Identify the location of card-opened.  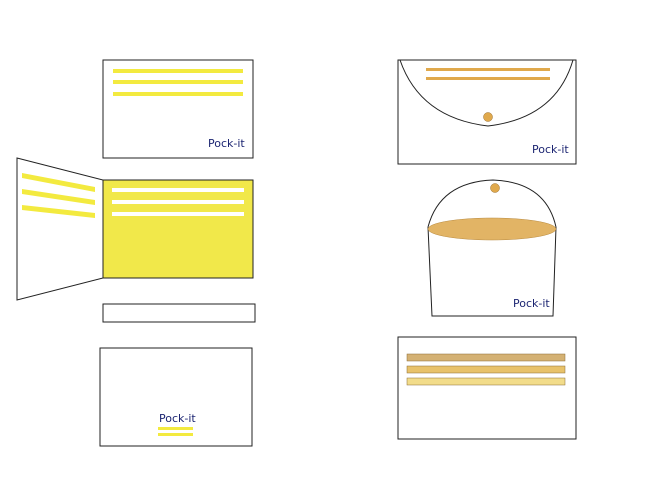
(135, 229).